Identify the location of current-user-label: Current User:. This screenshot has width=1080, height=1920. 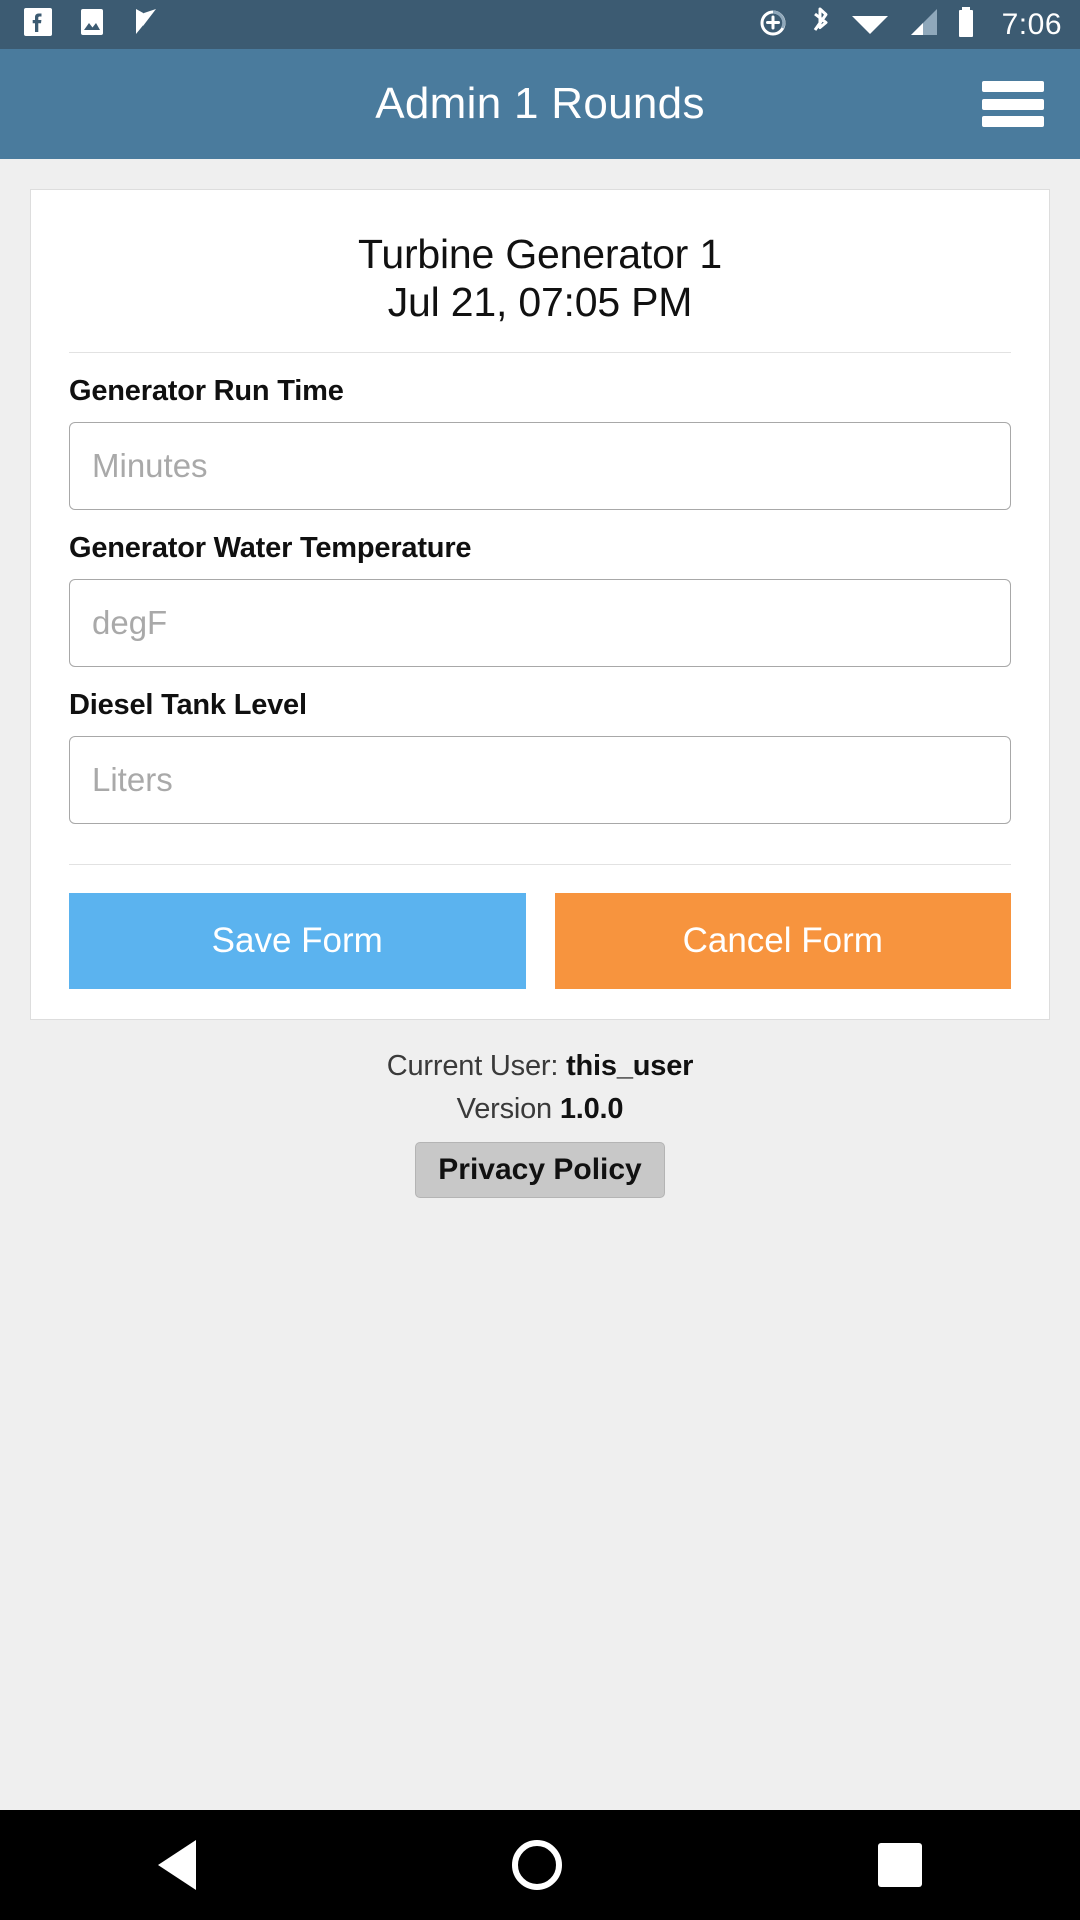
(472, 1065).